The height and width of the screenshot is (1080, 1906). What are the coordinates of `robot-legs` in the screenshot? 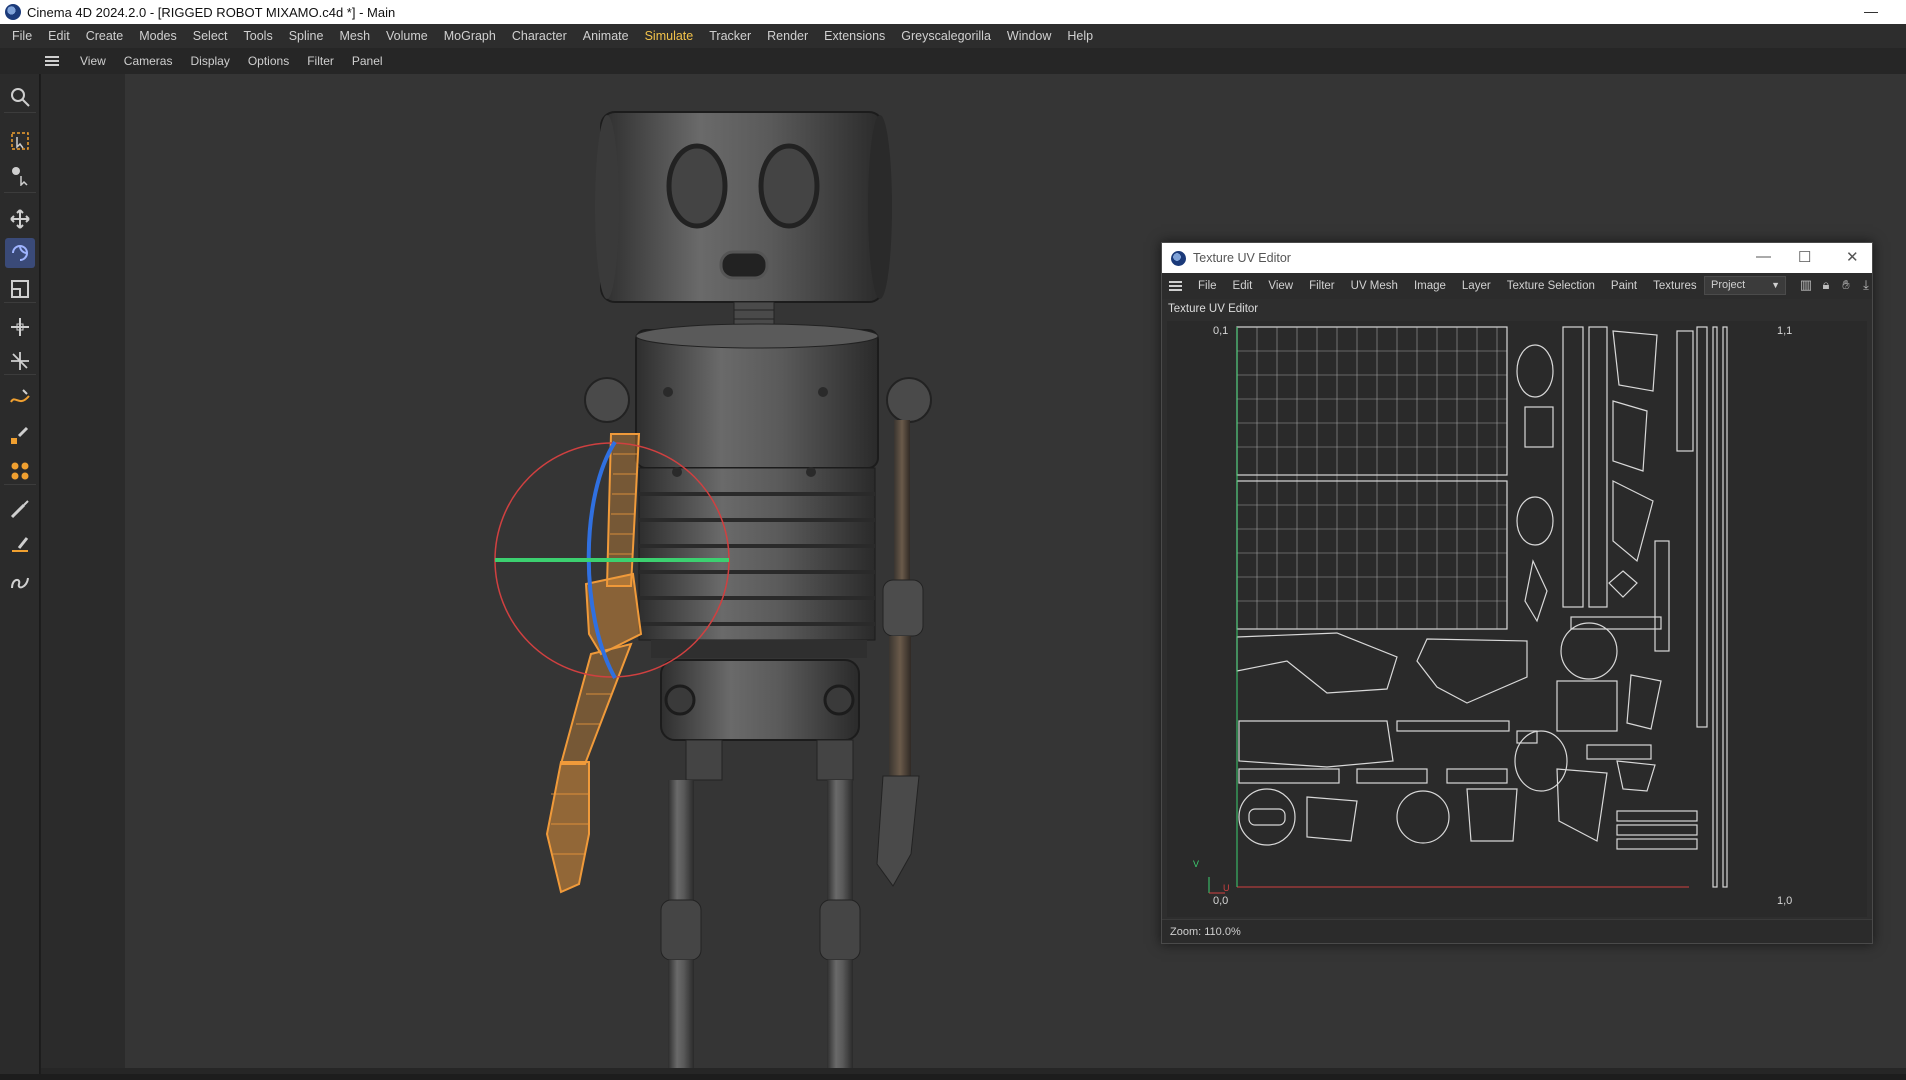 It's located at (760, 906).